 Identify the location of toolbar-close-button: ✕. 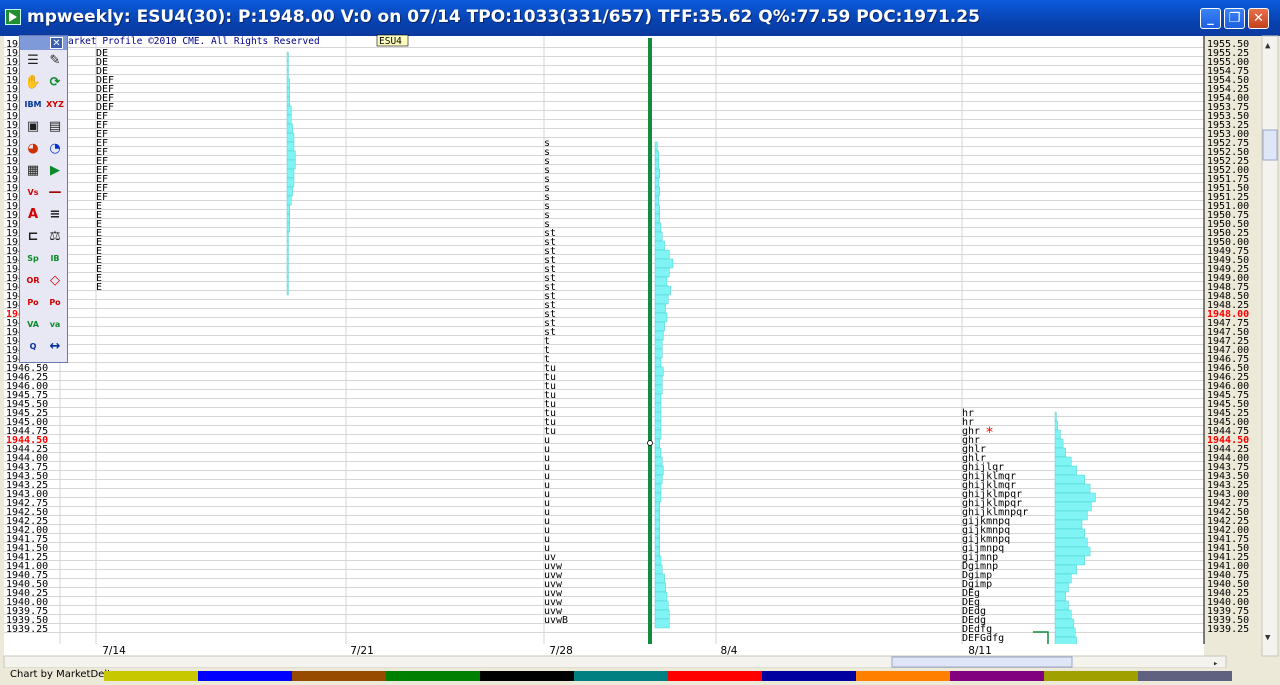
(56, 43).